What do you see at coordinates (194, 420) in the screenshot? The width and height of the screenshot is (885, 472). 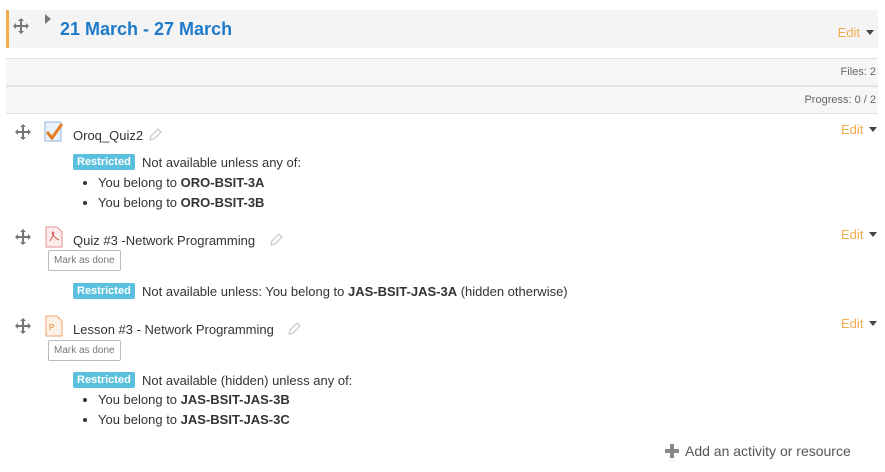 I see `condition-item: You belong to JAS-BSIT-JAS-3C` at bounding box center [194, 420].